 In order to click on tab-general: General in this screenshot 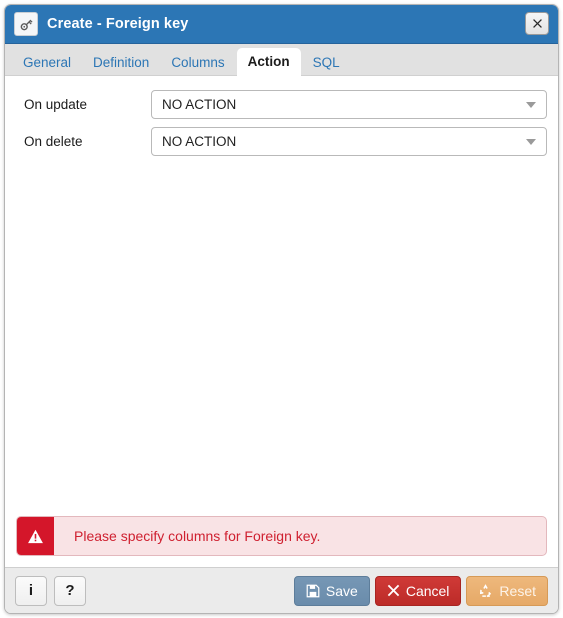, I will do `click(47, 63)`.